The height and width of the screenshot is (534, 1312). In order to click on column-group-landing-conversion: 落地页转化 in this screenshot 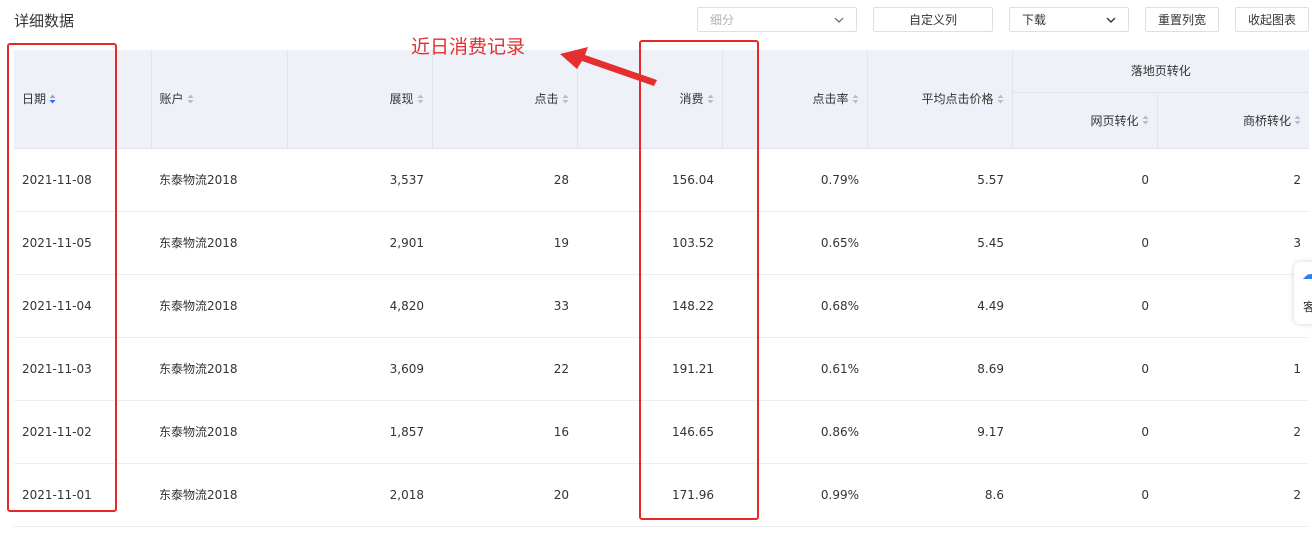, I will do `click(1160, 71)`.